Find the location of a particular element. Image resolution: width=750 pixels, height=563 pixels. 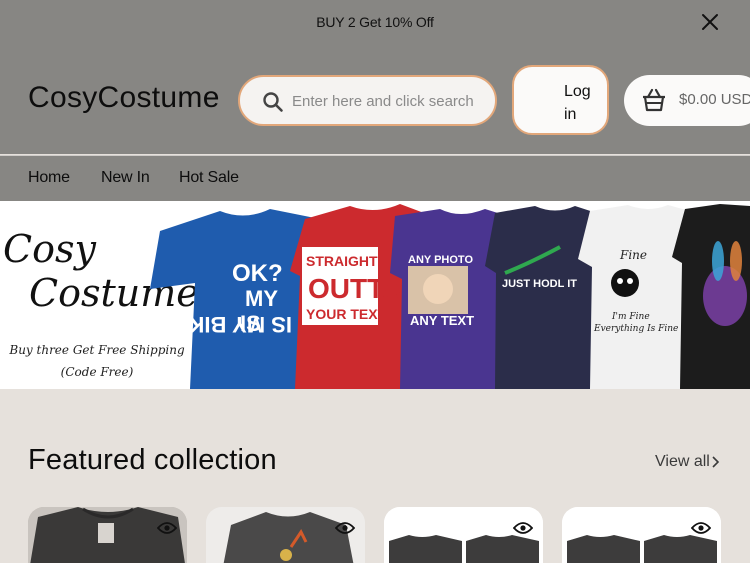

announcement-text: BUY 2 Get 10% Off is located at coordinates (375, 22).